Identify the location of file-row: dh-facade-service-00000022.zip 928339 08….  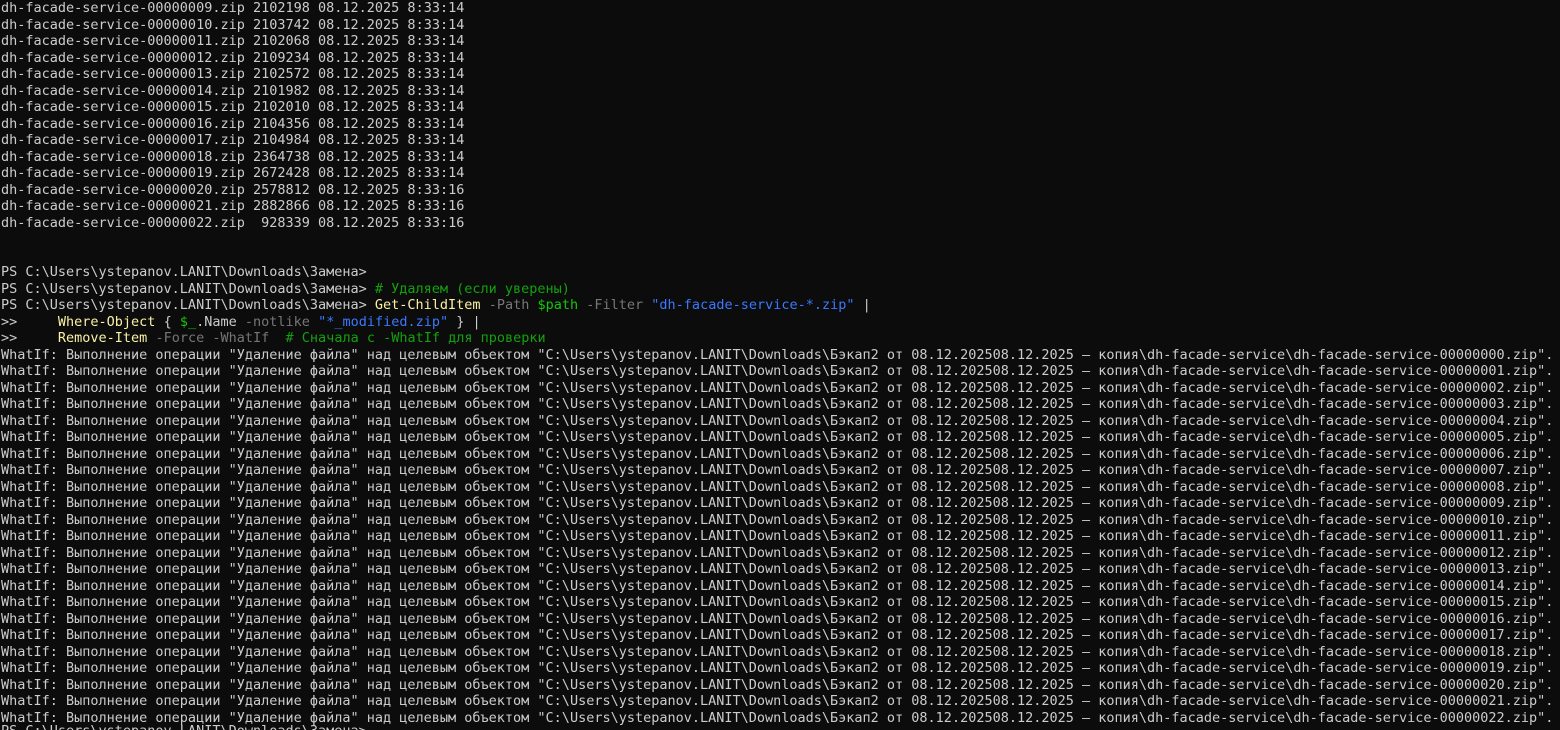
(780, 223).